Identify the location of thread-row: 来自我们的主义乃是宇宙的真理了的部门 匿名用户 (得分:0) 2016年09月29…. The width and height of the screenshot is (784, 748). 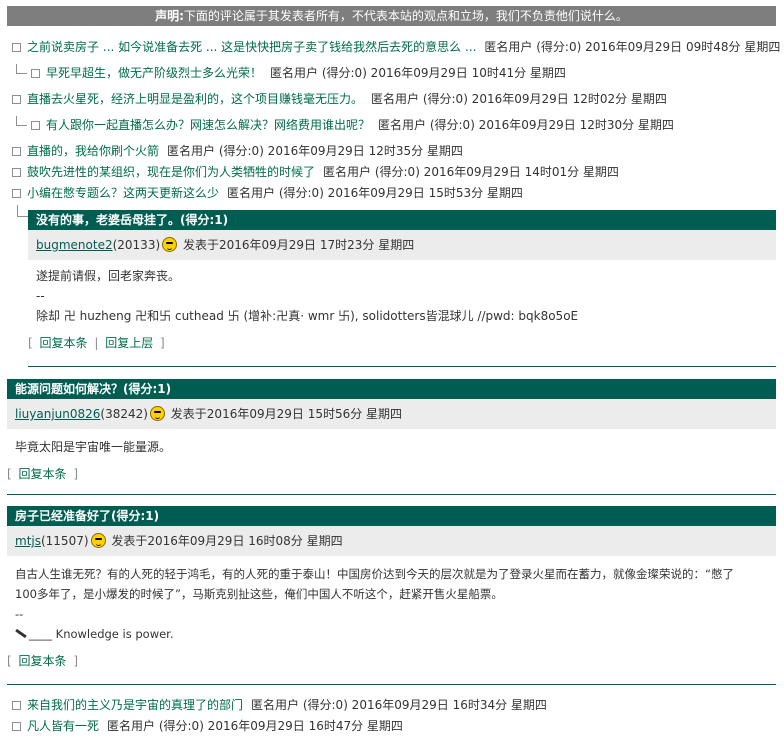
(279, 705).